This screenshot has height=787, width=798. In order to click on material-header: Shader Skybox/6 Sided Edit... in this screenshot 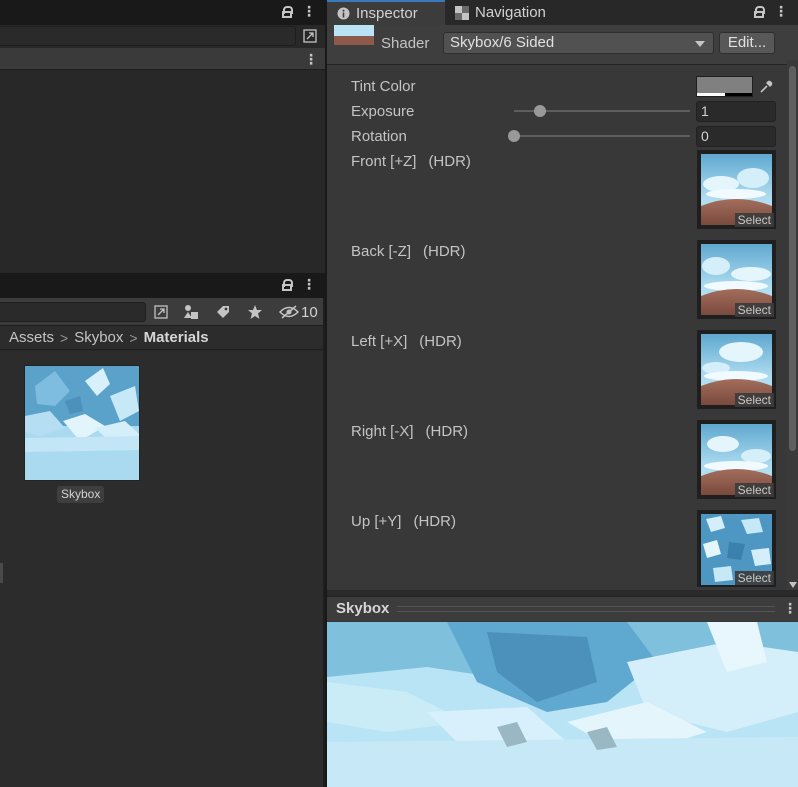, I will do `click(562, 45)`.